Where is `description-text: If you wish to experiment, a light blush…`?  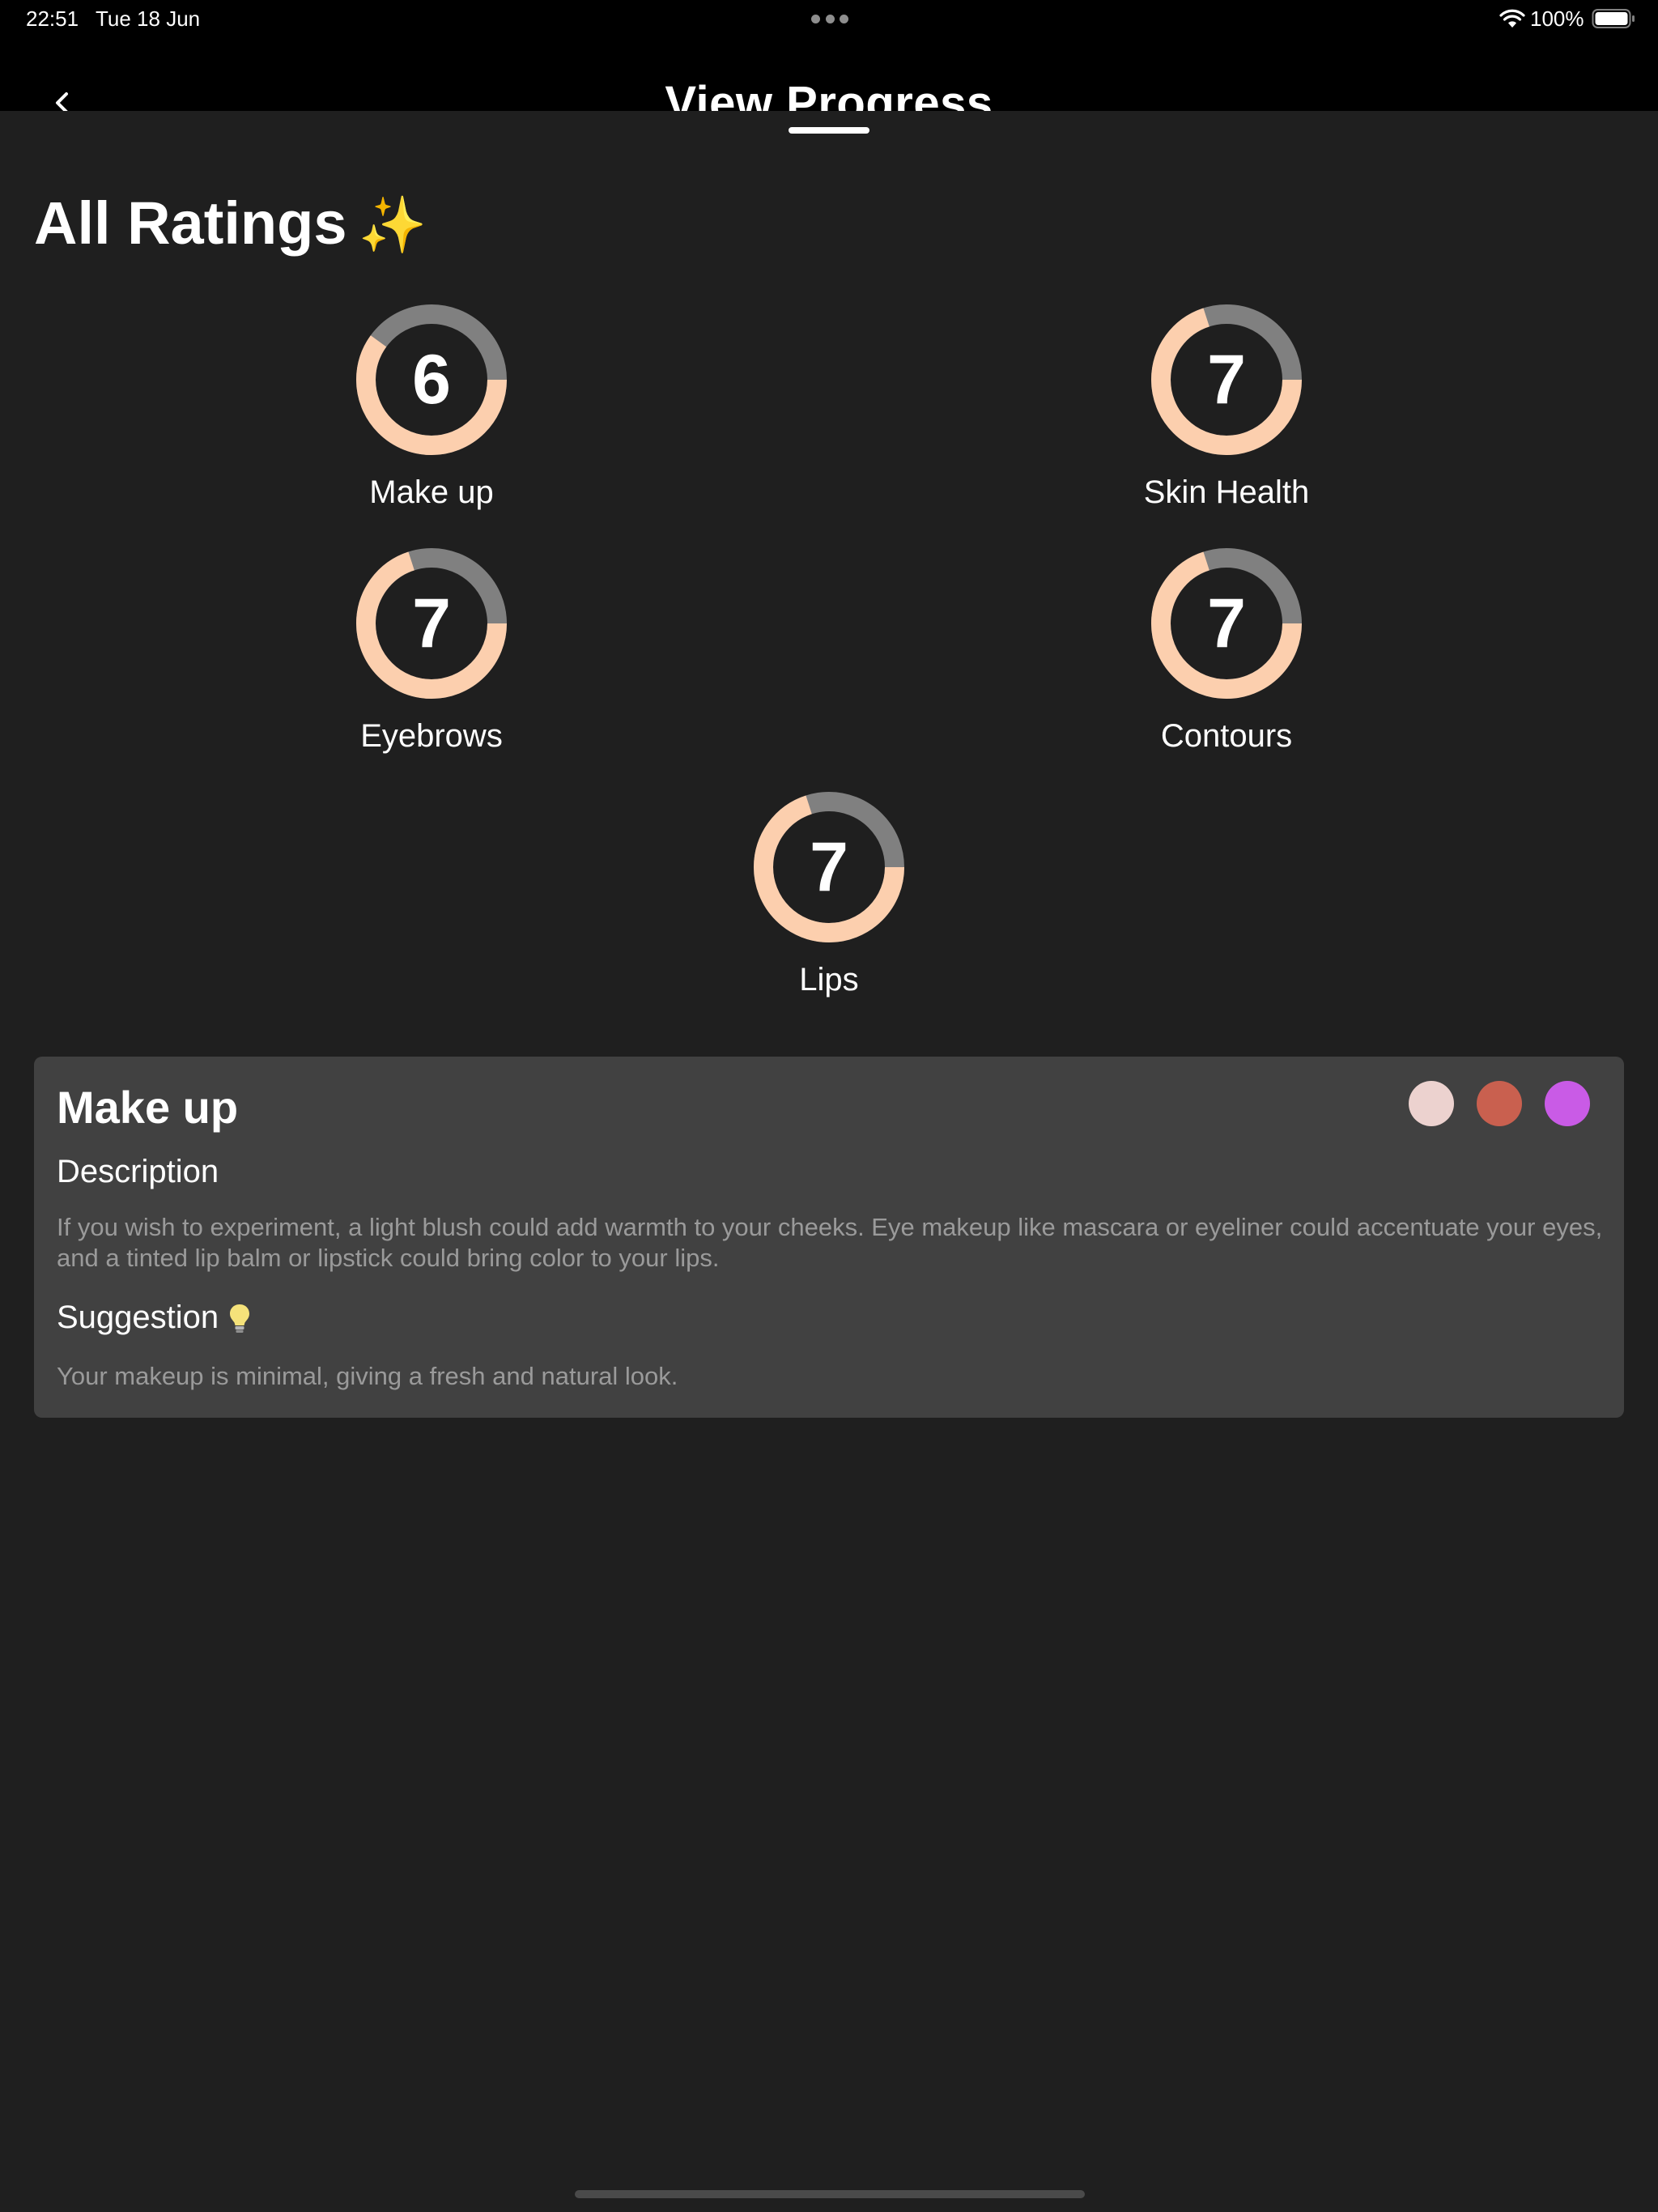 description-text: If you wish to experiment, a light blush… is located at coordinates (830, 1243).